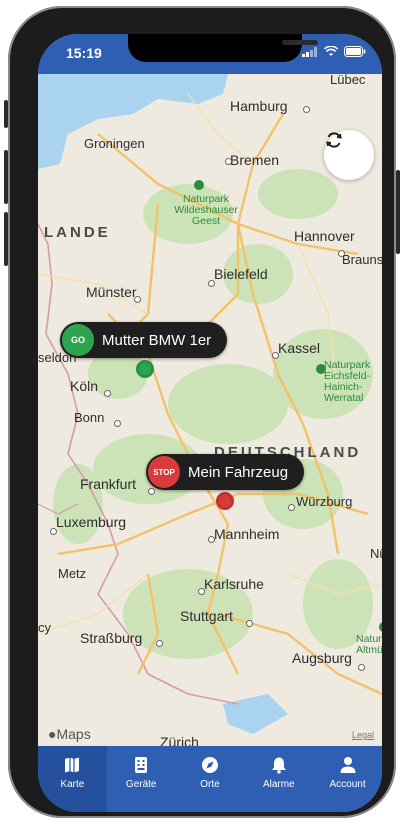  I want to click on tab-label: Alarme, so click(278, 784).